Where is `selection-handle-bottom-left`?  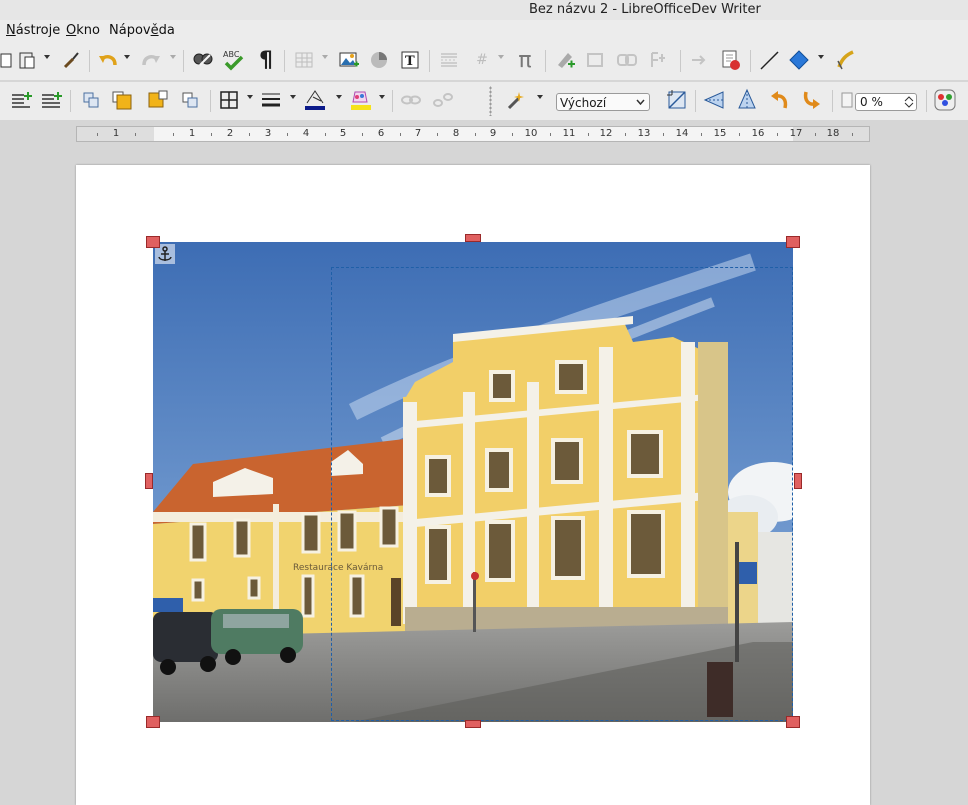 selection-handle-bottom-left is located at coordinates (153, 722).